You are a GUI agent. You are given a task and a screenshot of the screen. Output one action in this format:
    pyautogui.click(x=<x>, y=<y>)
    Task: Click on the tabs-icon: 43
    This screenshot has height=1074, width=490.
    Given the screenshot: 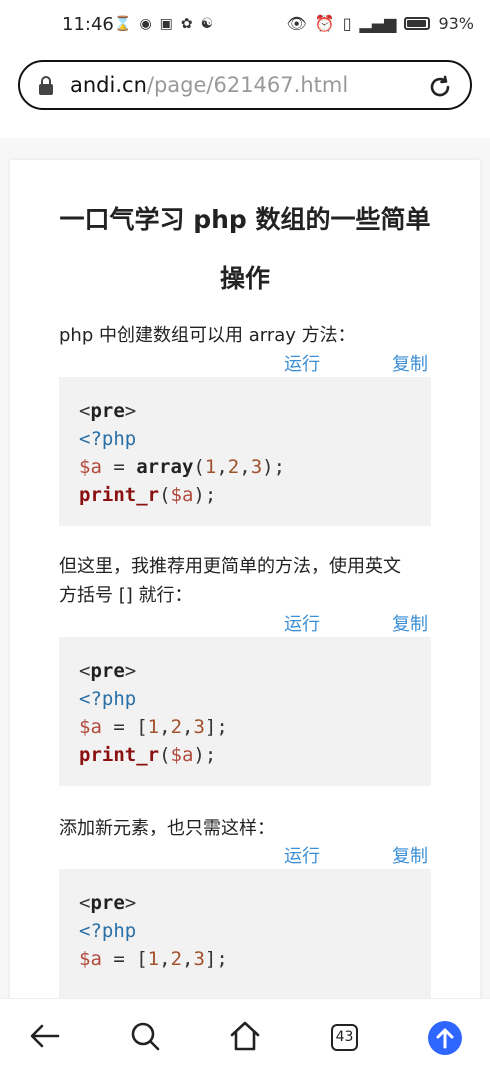 What is the action you would take?
    pyautogui.click(x=344, y=1037)
    